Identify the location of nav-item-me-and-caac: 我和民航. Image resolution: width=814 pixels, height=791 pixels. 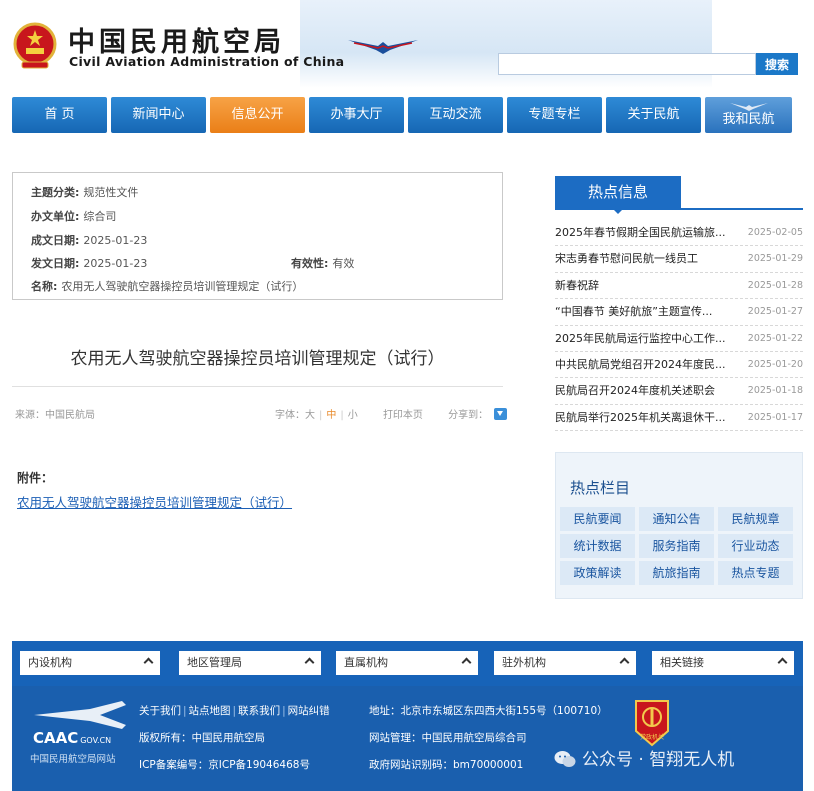
(748, 115).